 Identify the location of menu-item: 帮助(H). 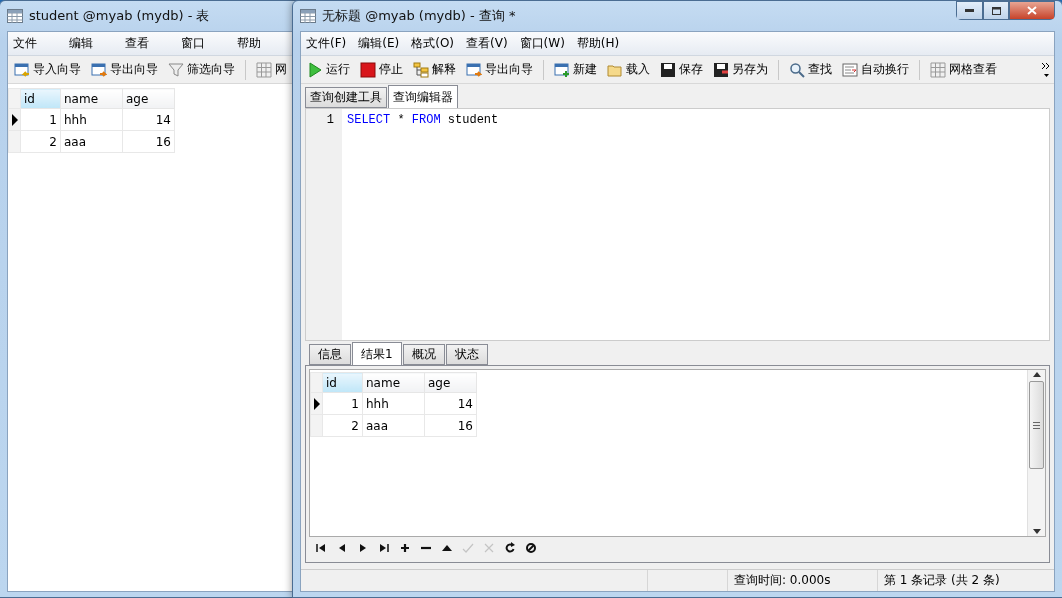
(598, 43).